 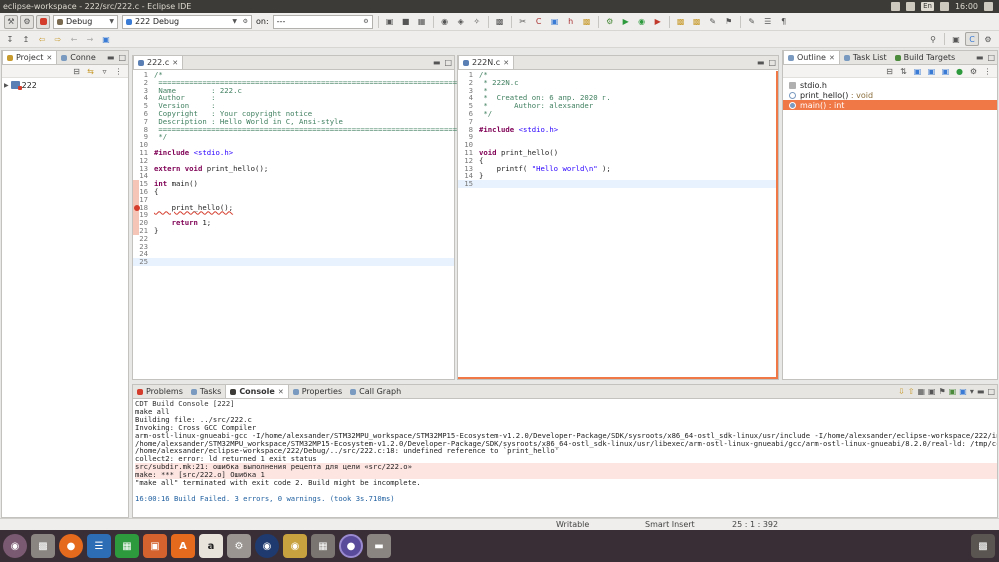 I want to click on calc-icon: ▦, so click(x=127, y=546).